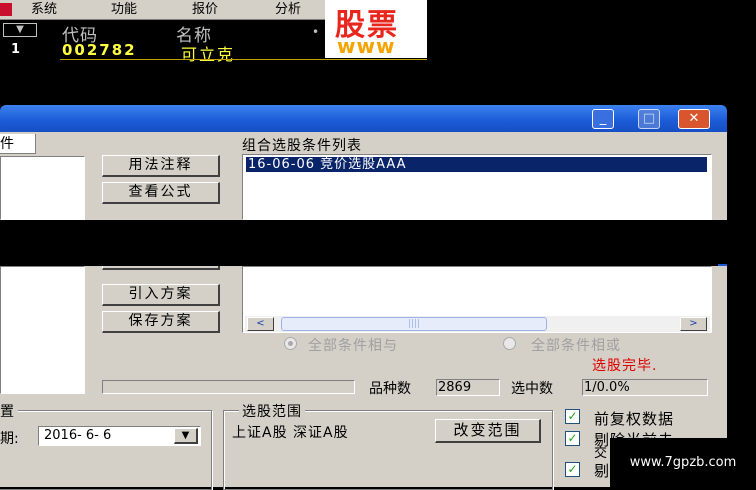 The height and width of the screenshot is (490, 756). Describe the element at coordinates (161, 295) in the screenshot. I see `import-plan-button: 引入方案` at that location.